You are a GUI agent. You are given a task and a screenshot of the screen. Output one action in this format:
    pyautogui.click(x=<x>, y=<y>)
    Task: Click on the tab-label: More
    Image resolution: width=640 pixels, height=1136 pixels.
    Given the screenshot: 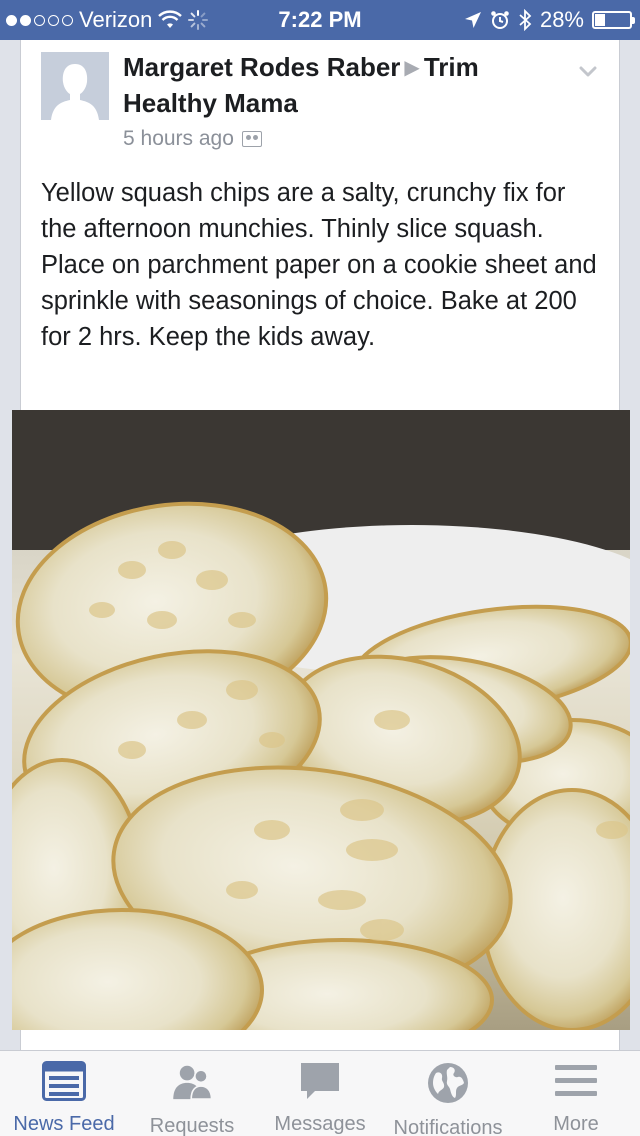 What is the action you would take?
    pyautogui.click(x=576, y=1124)
    